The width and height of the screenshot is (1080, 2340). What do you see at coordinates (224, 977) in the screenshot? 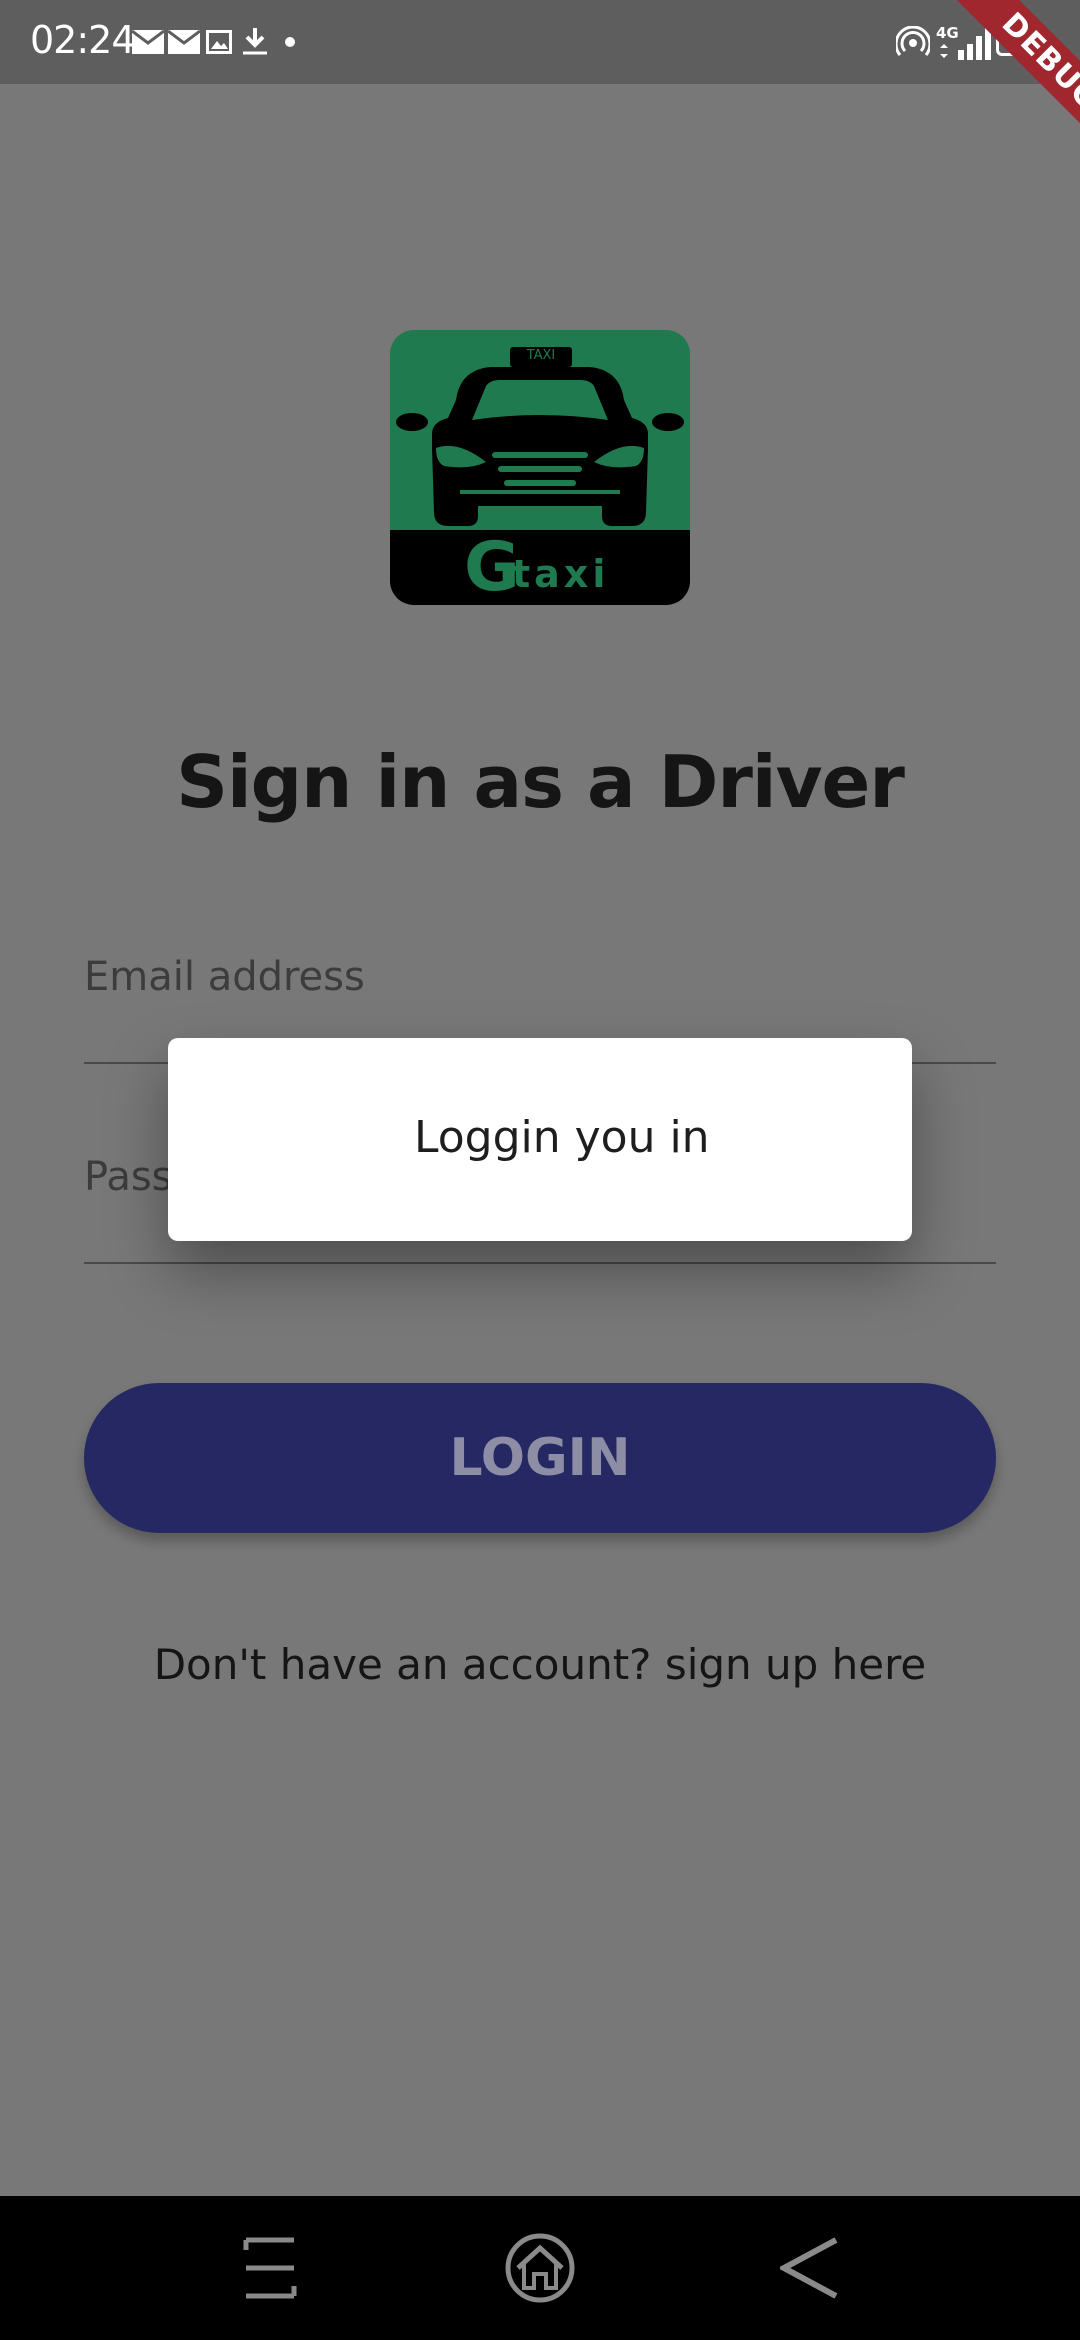
I see `email-field-label: Email address` at bounding box center [224, 977].